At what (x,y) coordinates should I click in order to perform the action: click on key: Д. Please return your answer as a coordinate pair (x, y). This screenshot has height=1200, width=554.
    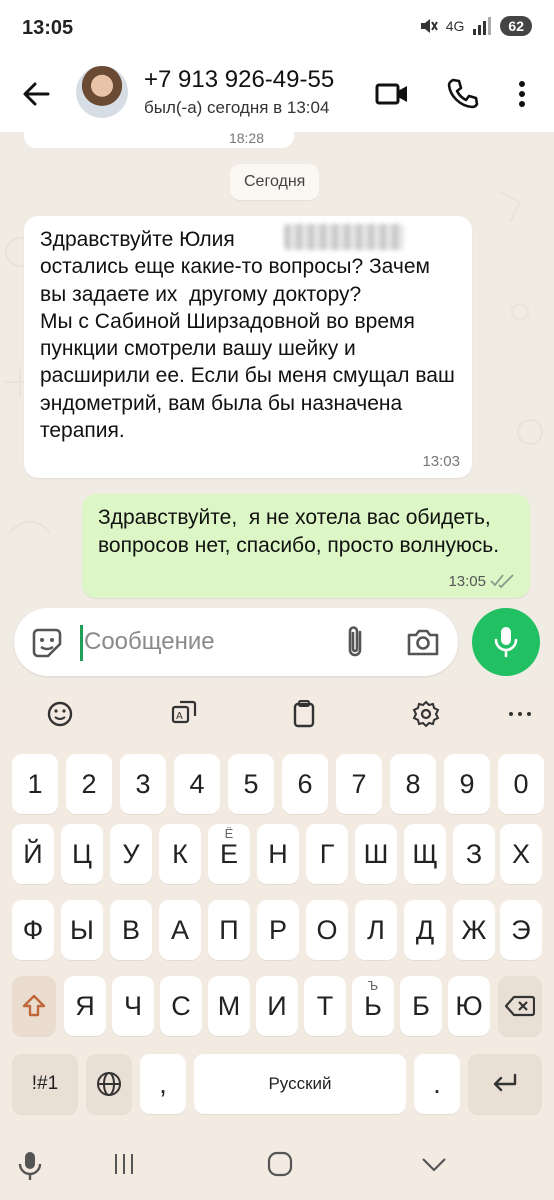
    Looking at the image, I should click on (425, 930).